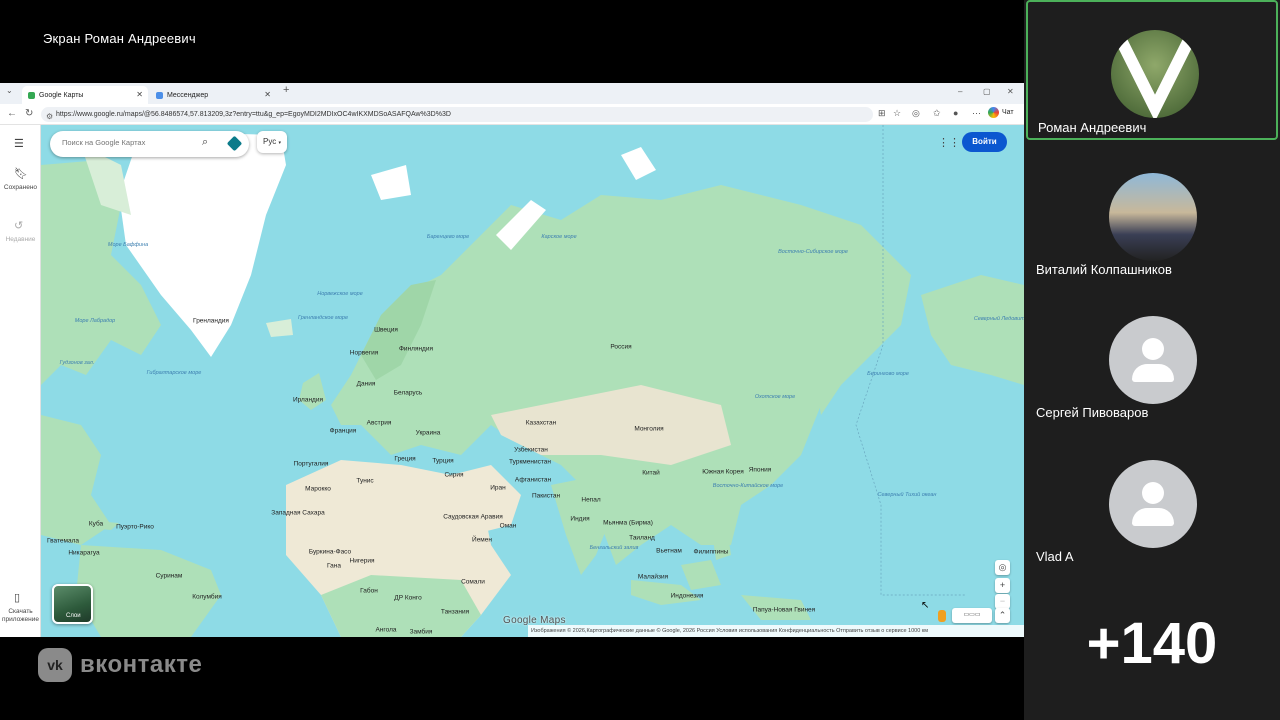 The image size is (1280, 720). I want to click on vk-brand-text: вконтакте, so click(141, 664).